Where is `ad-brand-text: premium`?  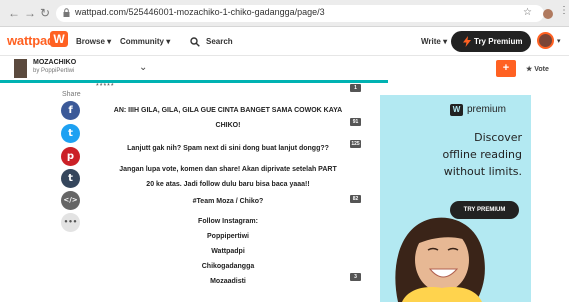
ad-brand-text: premium is located at coordinates (486, 109).